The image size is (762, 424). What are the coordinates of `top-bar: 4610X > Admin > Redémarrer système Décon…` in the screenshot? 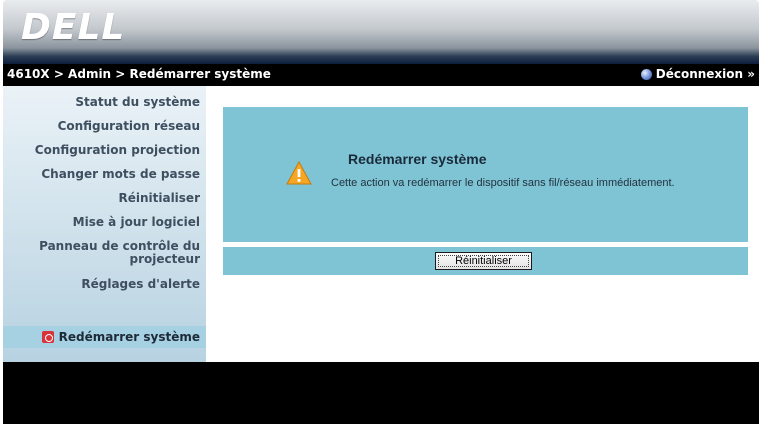 It's located at (381, 75).